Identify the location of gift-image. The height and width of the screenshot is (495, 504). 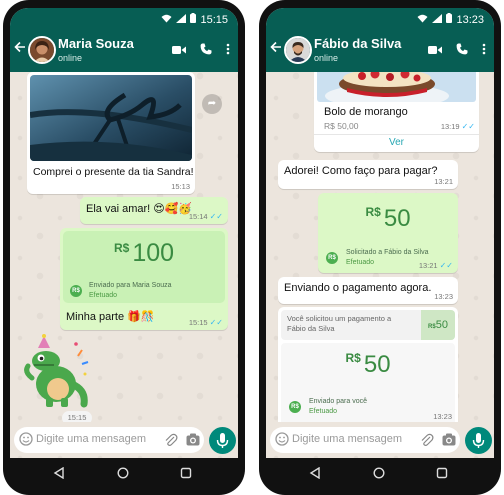
(111, 118).